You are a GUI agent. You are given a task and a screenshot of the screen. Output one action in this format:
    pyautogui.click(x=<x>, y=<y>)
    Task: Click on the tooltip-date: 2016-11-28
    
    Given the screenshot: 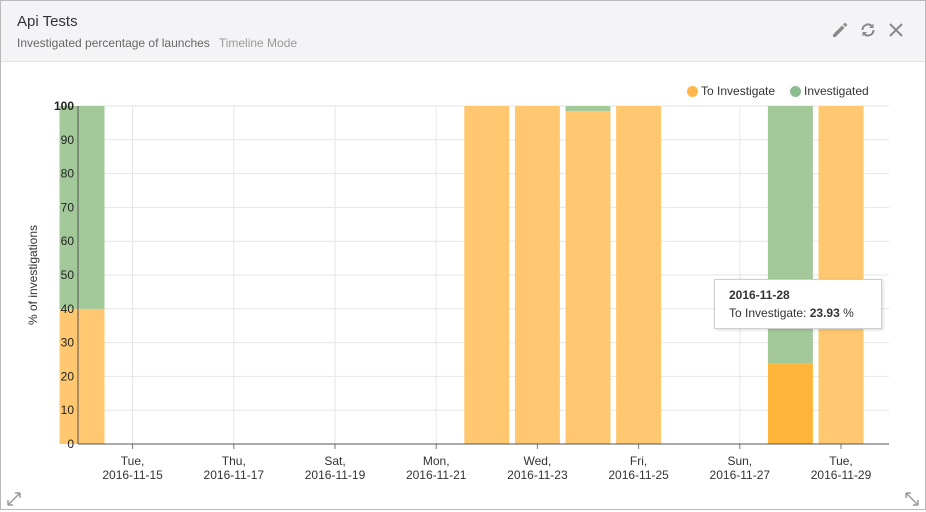 What is the action you would take?
    pyautogui.click(x=759, y=295)
    